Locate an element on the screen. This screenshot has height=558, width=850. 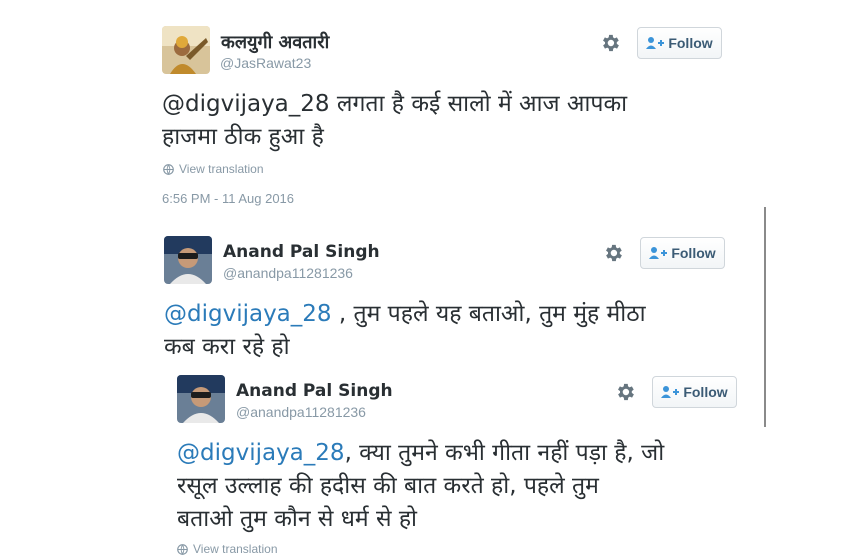
user-handle: @anandpa11281236 is located at coordinates (301, 412).